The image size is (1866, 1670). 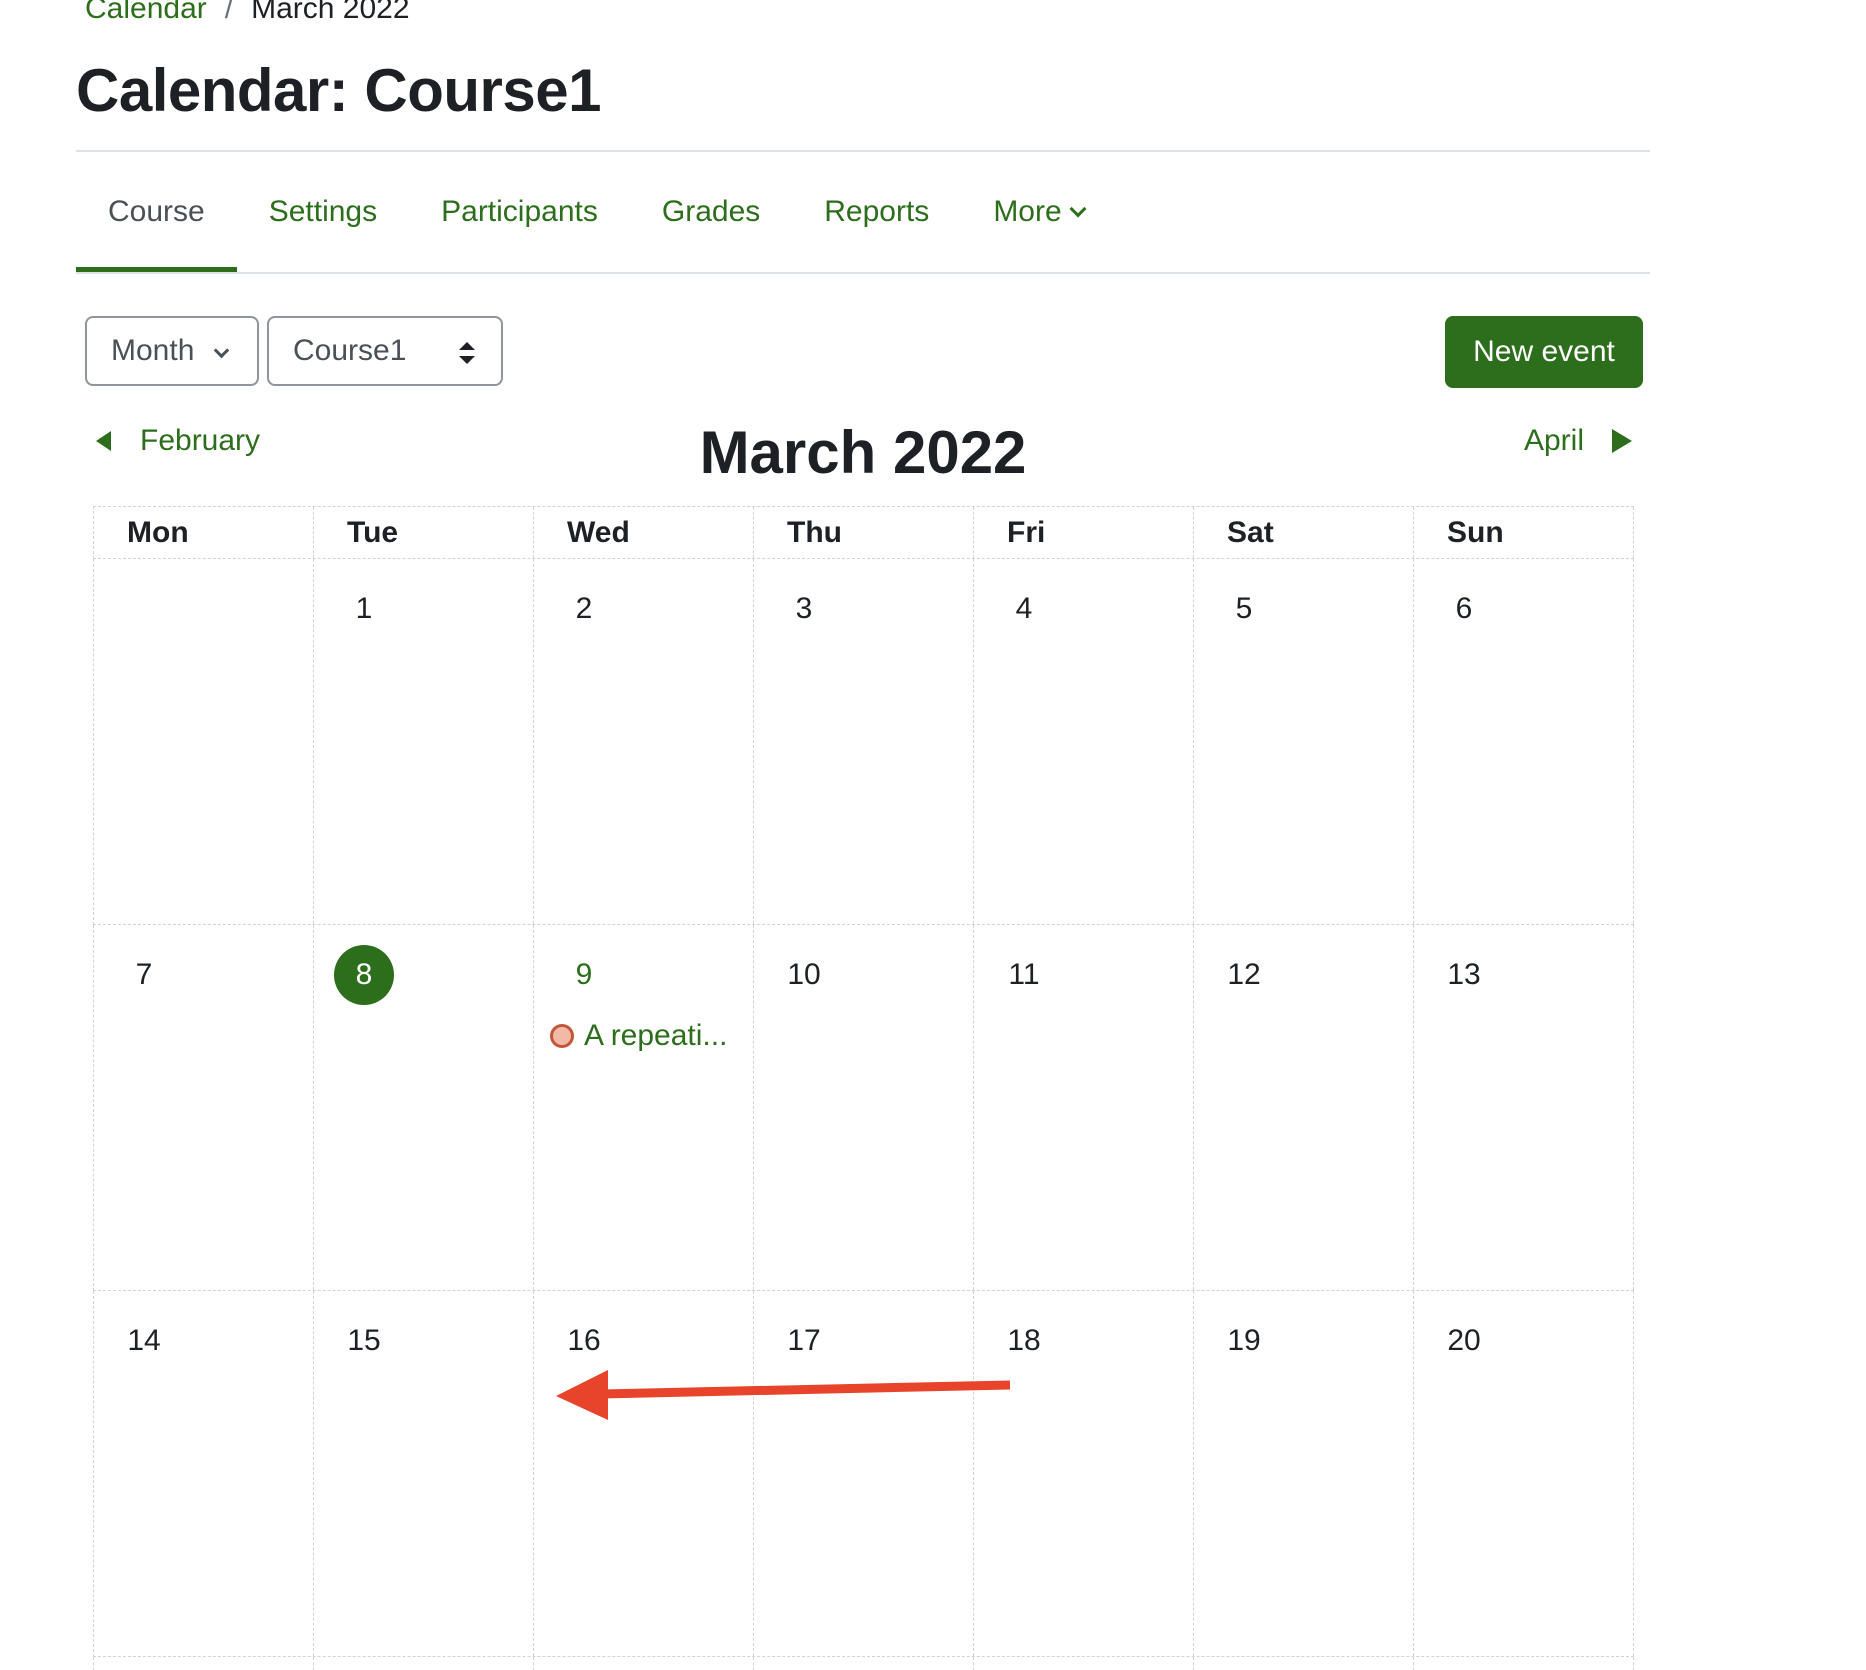 I want to click on day-of-week-header: Fri, so click(x=1084, y=532).